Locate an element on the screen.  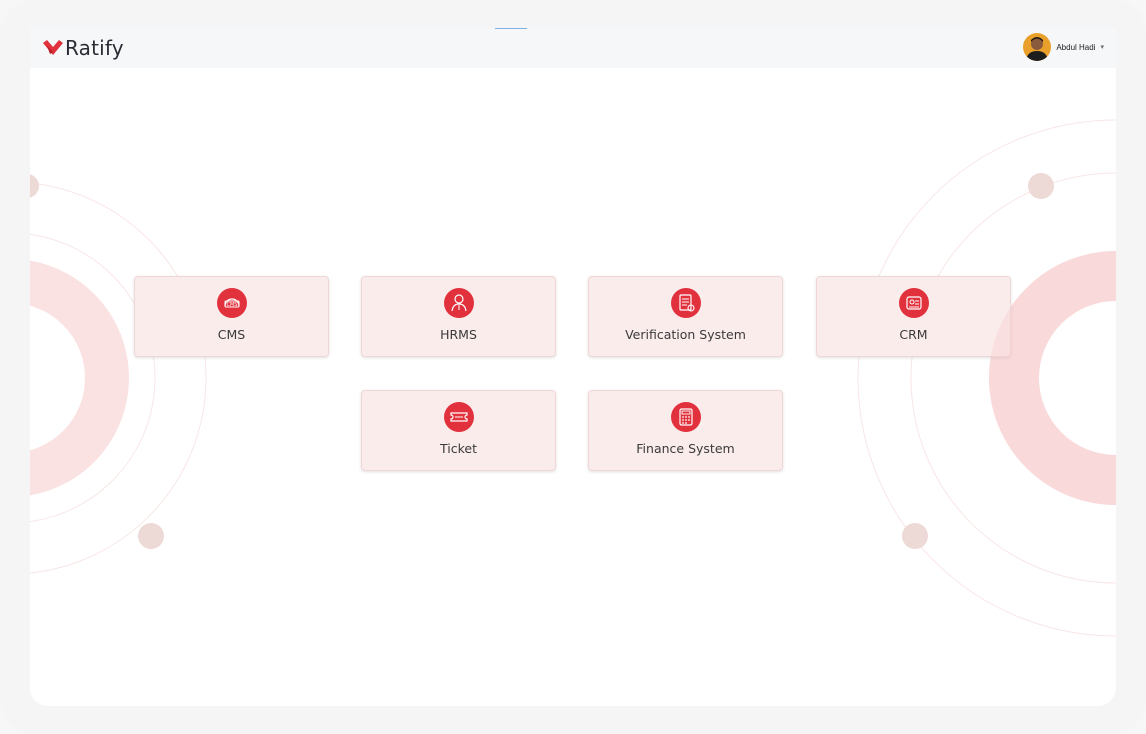
app-logo: Ratify is located at coordinates (83, 48).